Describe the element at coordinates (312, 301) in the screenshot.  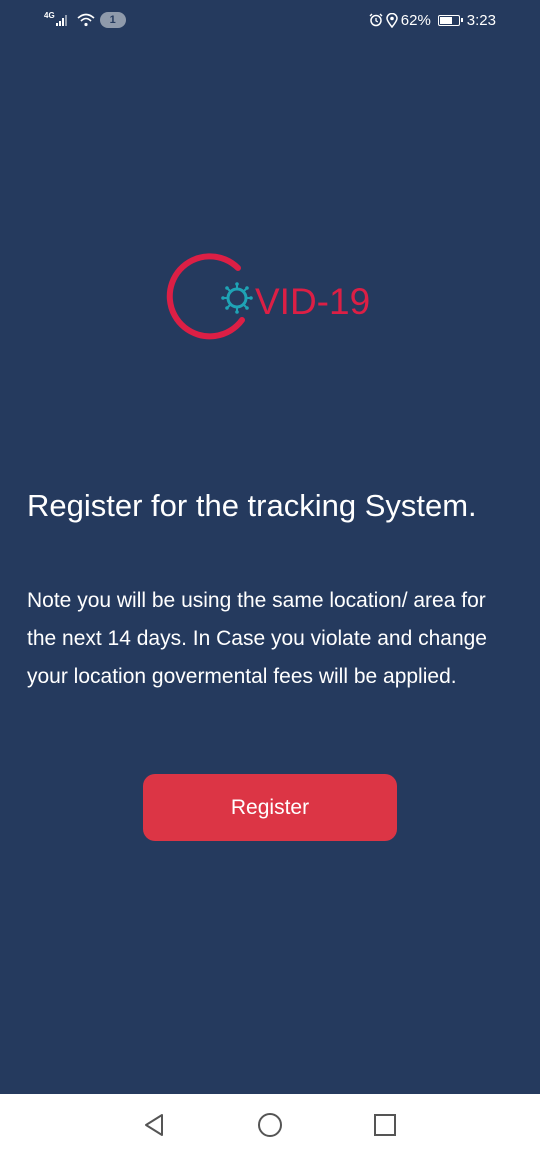
I see `logo-text: VID-19` at that location.